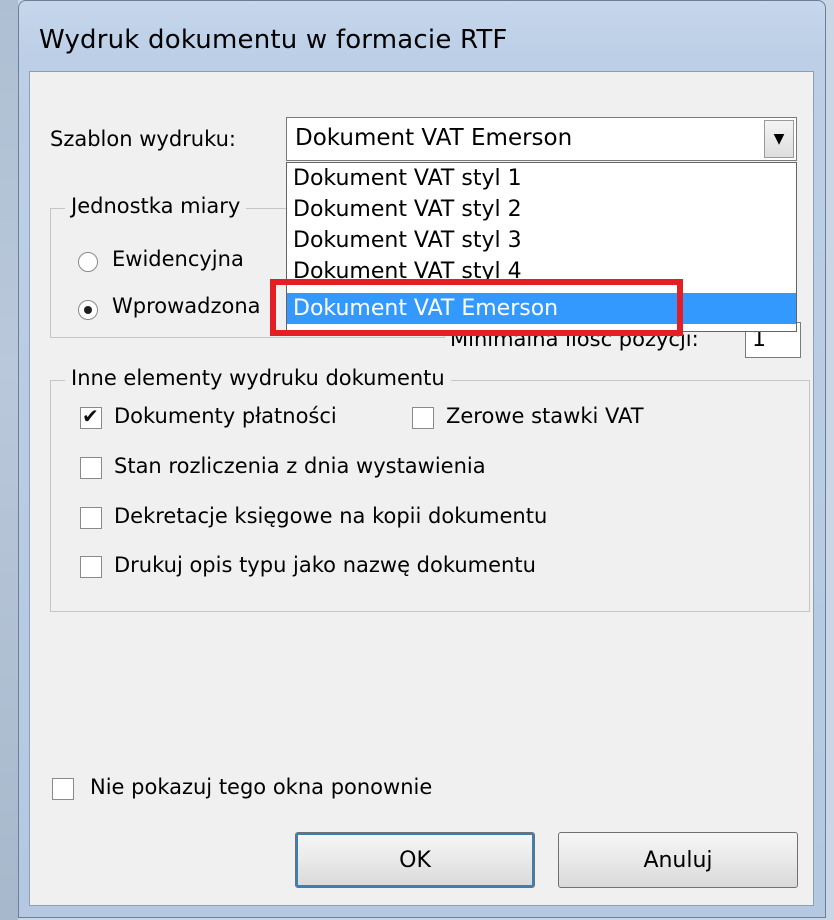 The width and height of the screenshot is (834, 920). Describe the element at coordinates (225, 416) in the screenshot. I see `checkbox-payments-label: Dokumenty płatności` at that location.